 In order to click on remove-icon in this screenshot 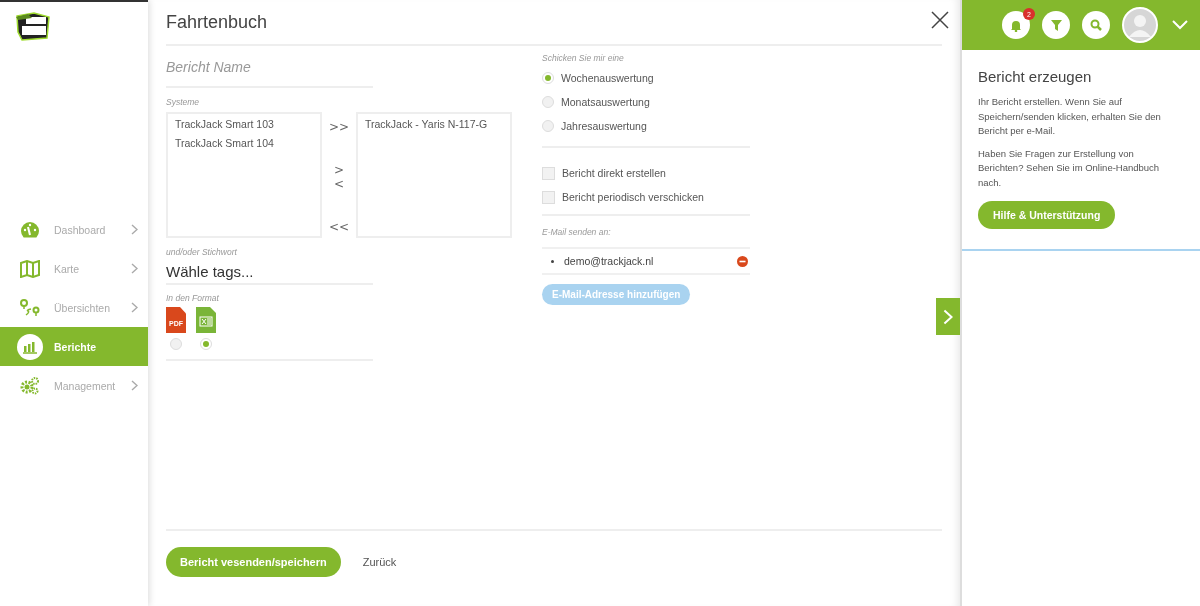, I will do `click(742, 261)`.